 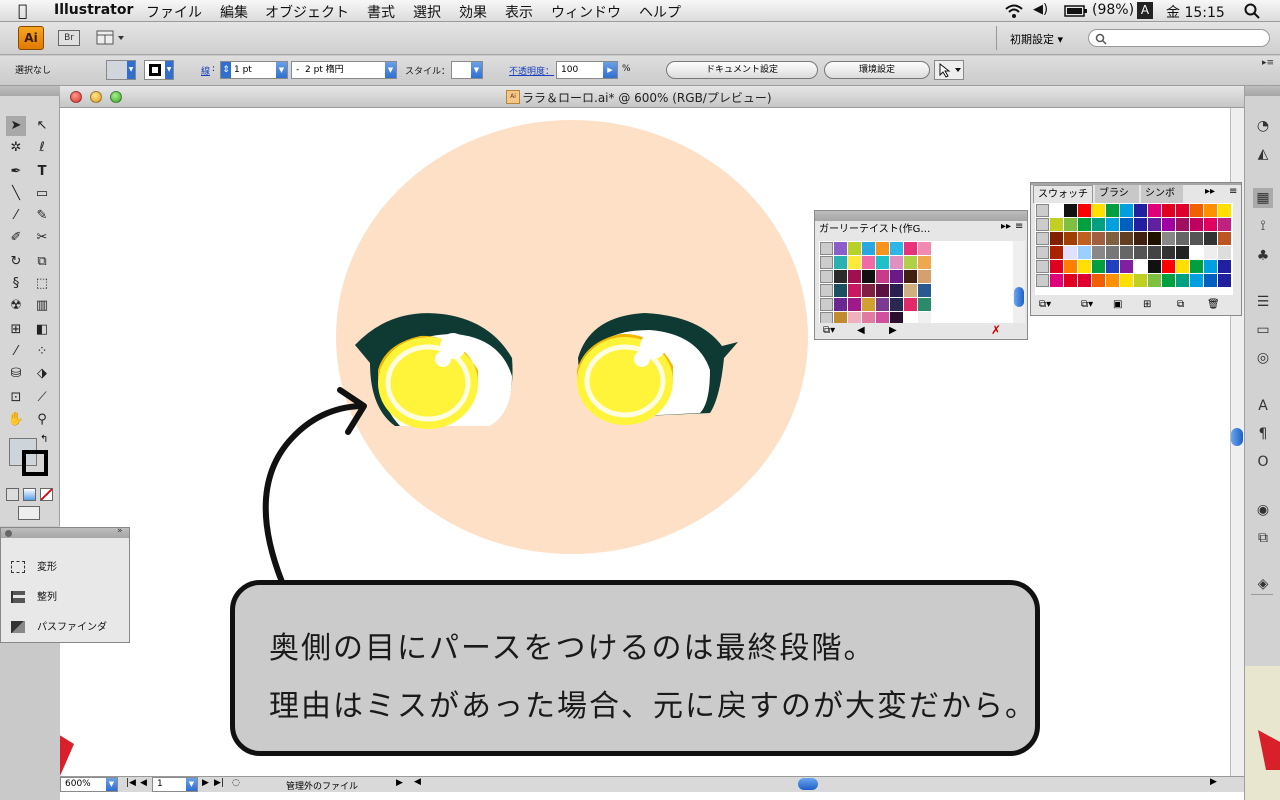 What do you see at coordinates (29, 494) in the screenshot?
I see `gradient-mode-icon` at bounding box center [29, 494].